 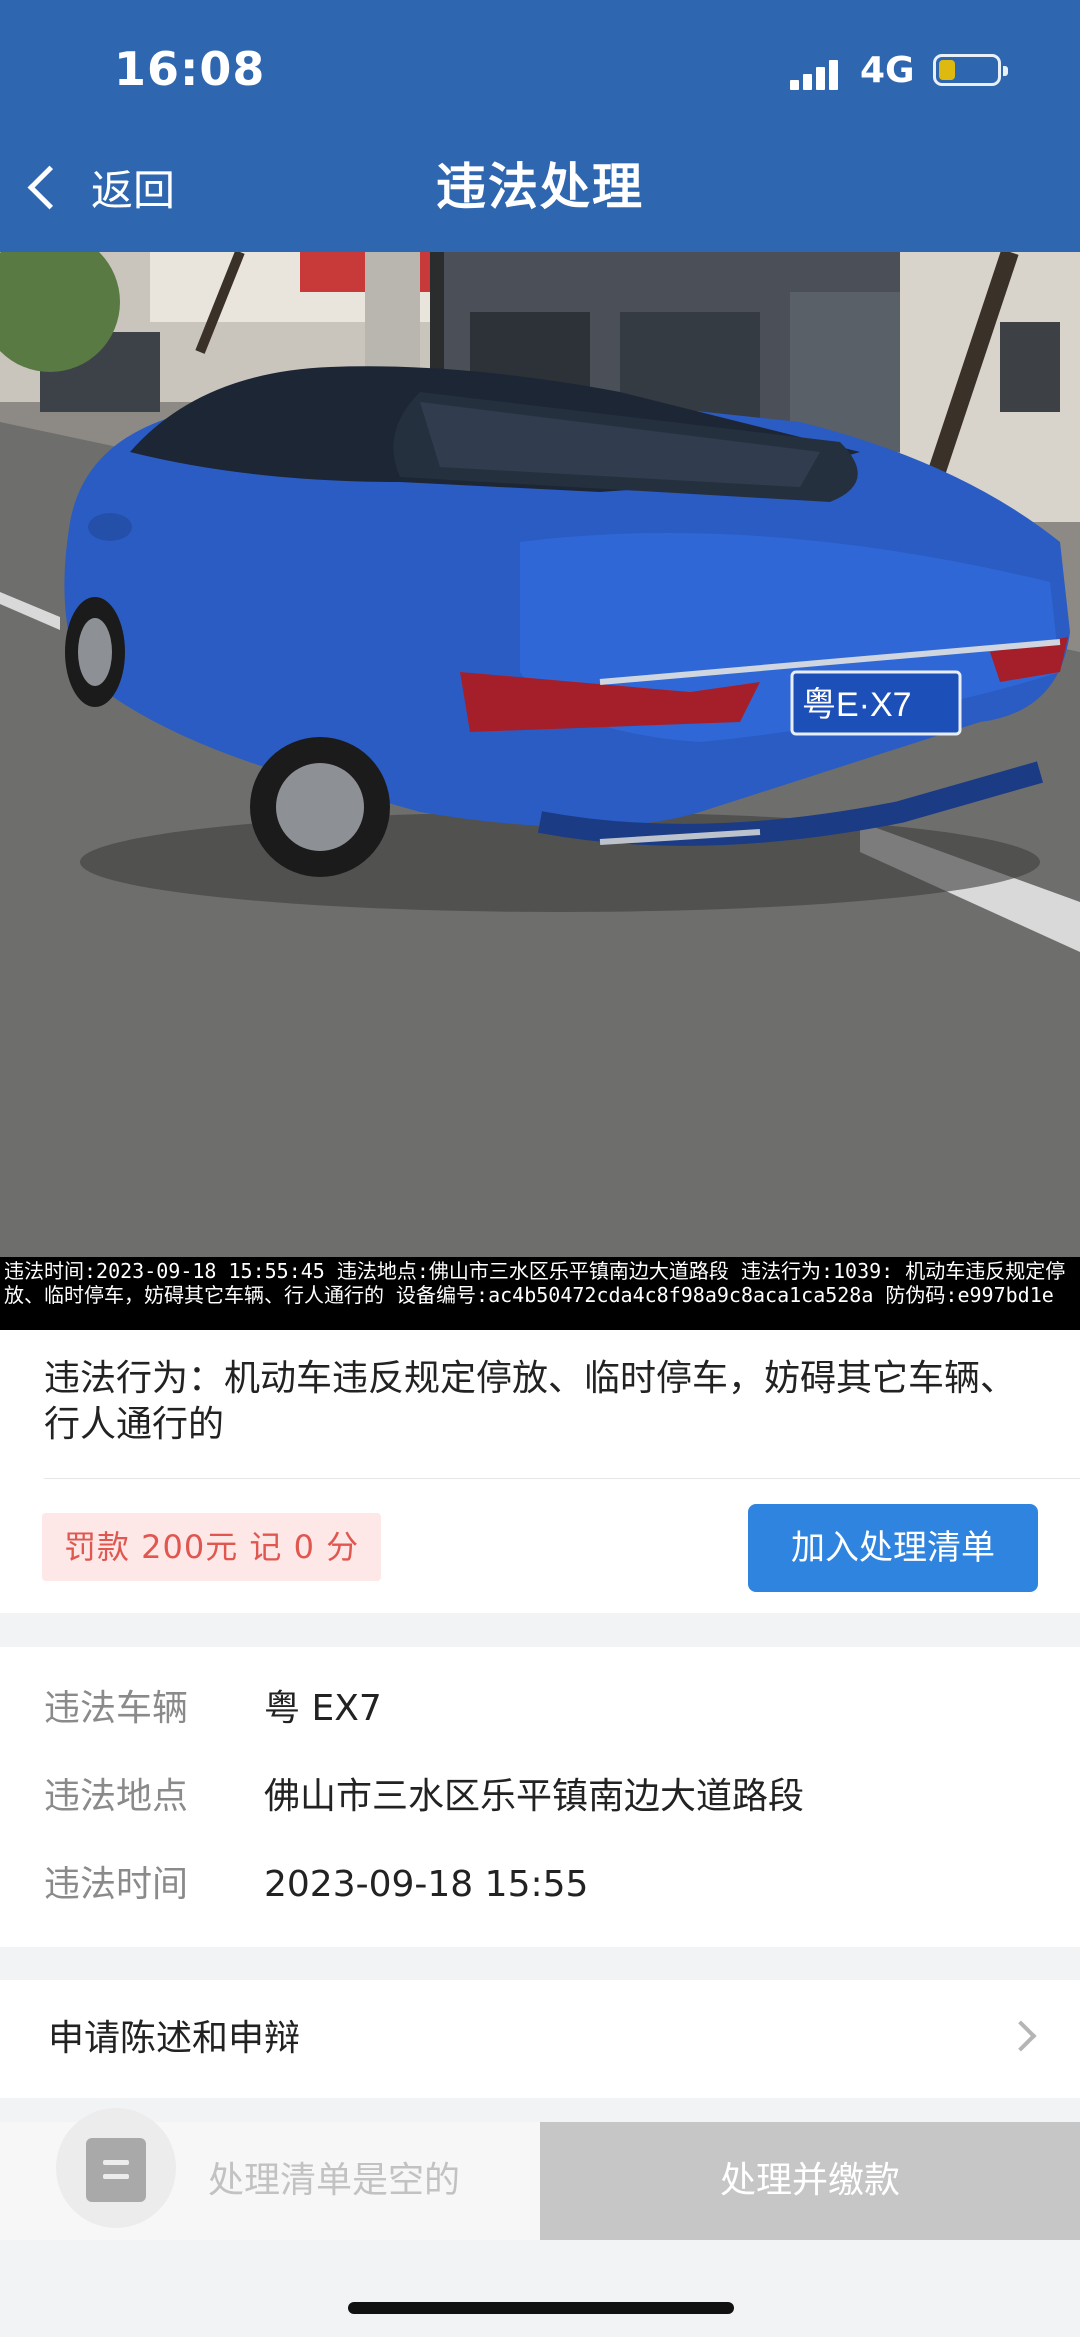 I want to click on detail-label: 违法车辆, so click(x=116, y=1708).